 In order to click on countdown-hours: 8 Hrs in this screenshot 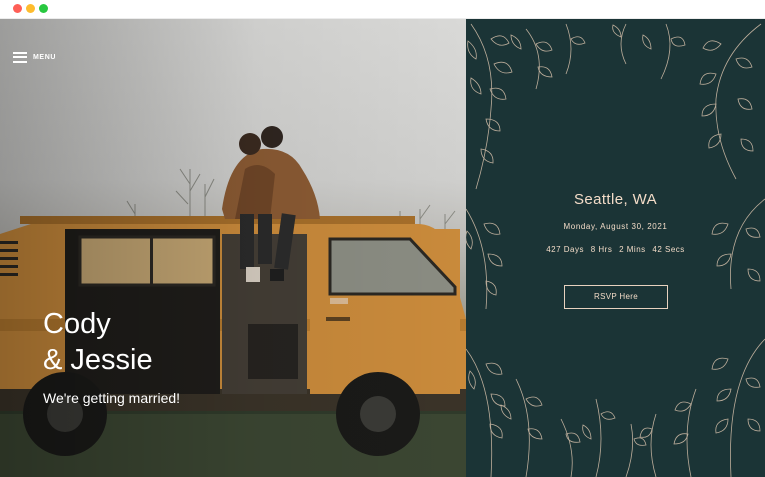, I will do `click(601, 249)`.